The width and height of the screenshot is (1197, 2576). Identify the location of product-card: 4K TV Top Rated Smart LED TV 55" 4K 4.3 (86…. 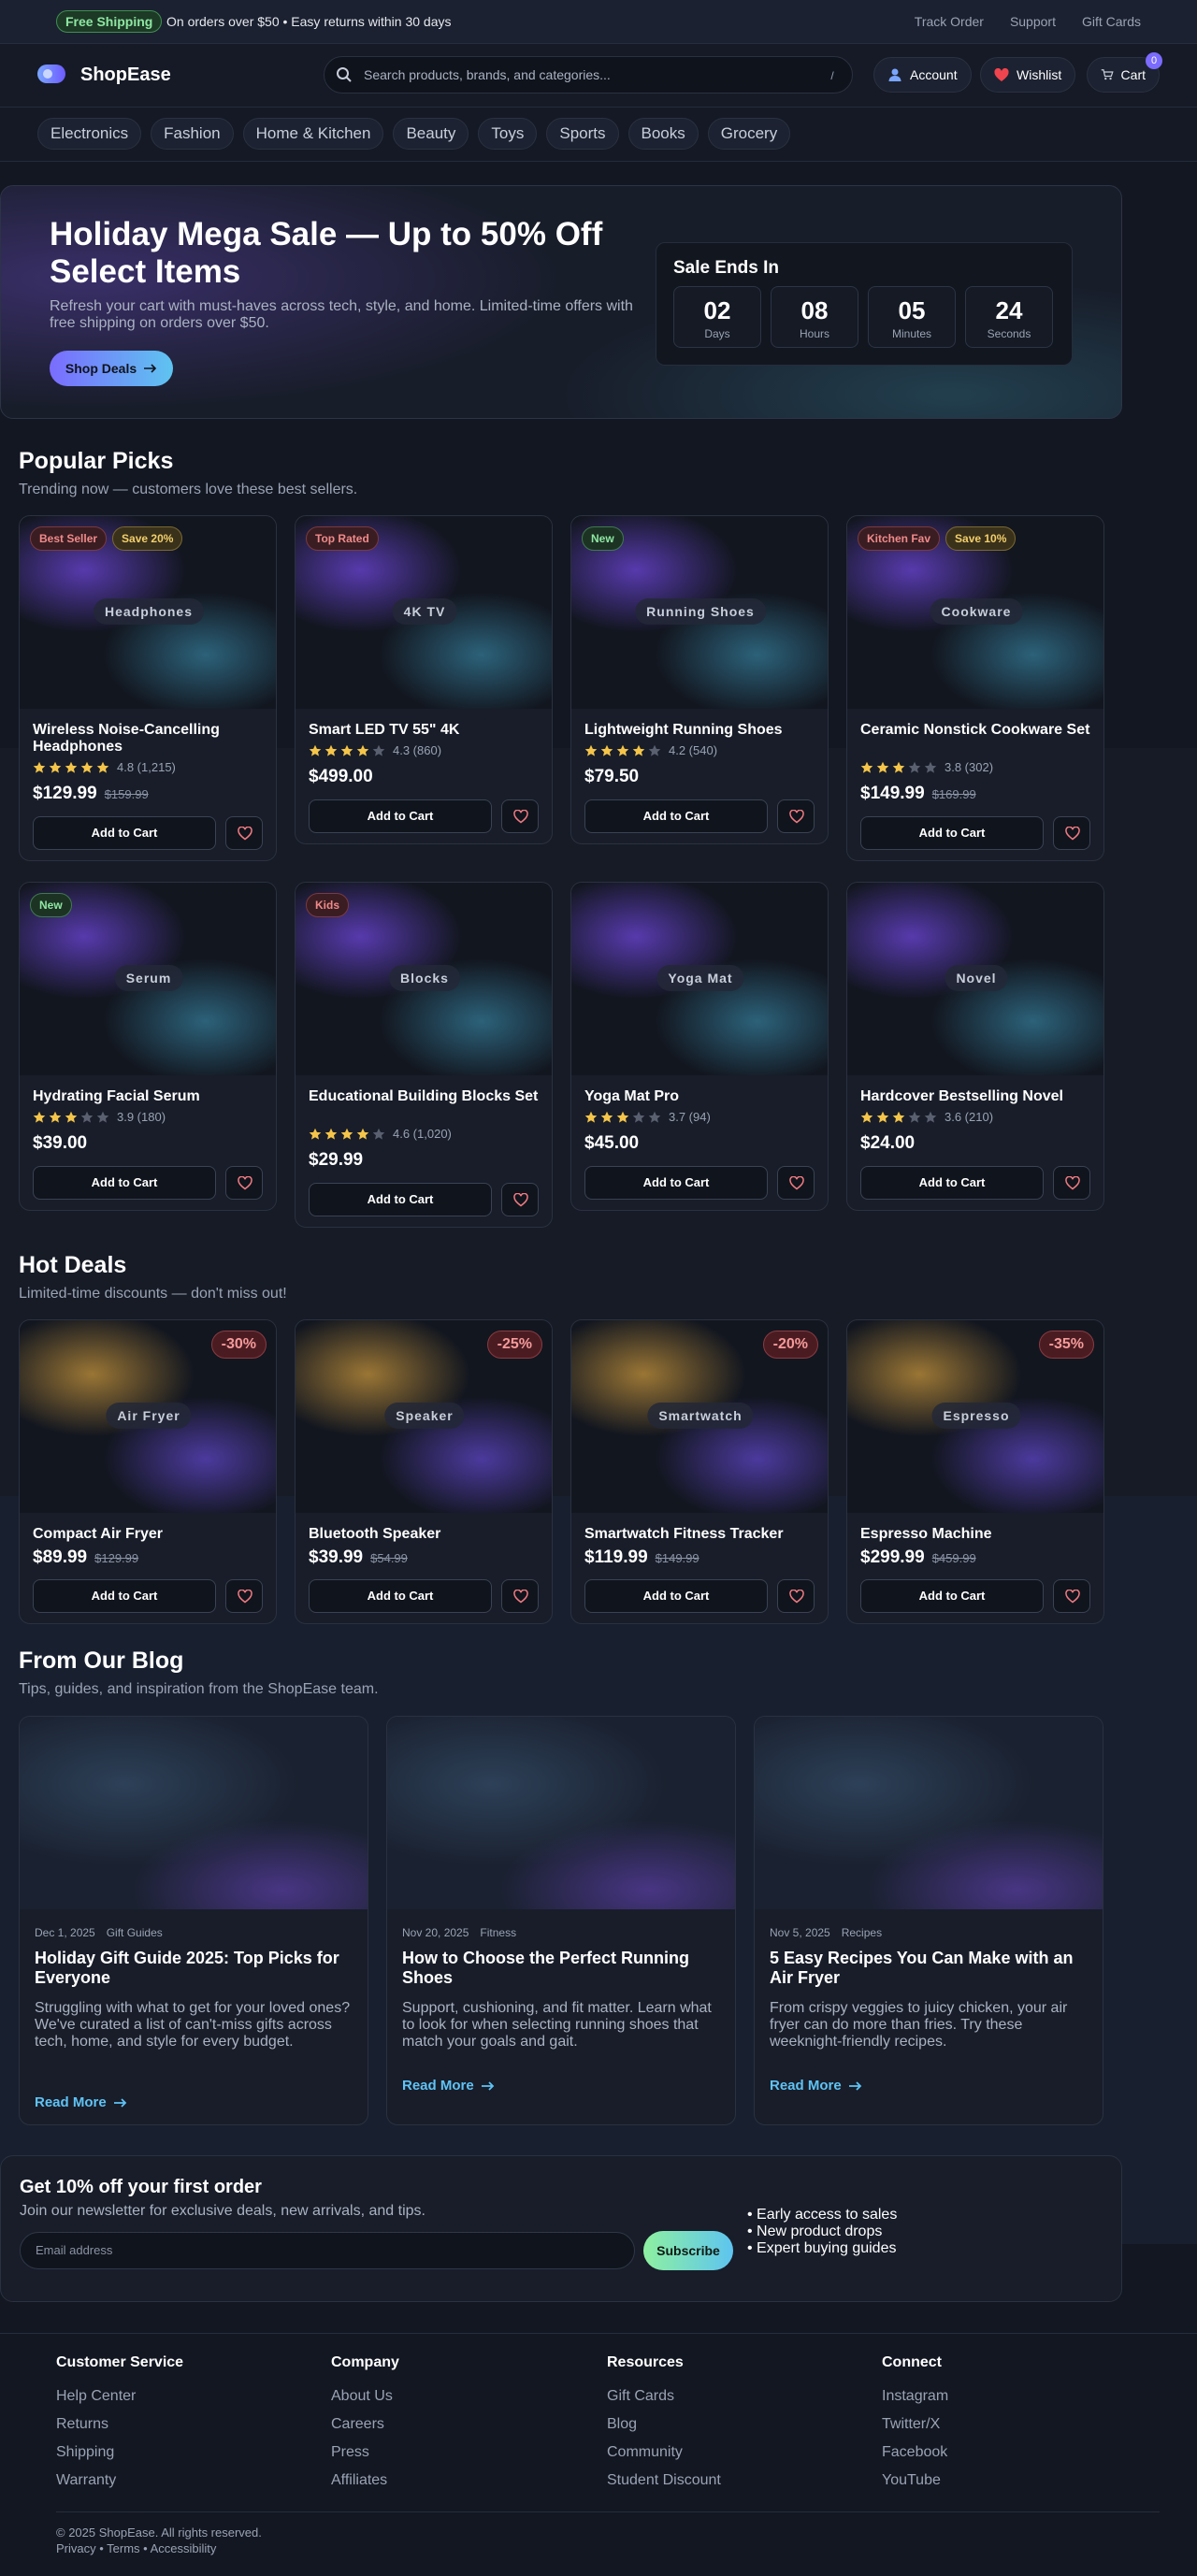
(424, 680).